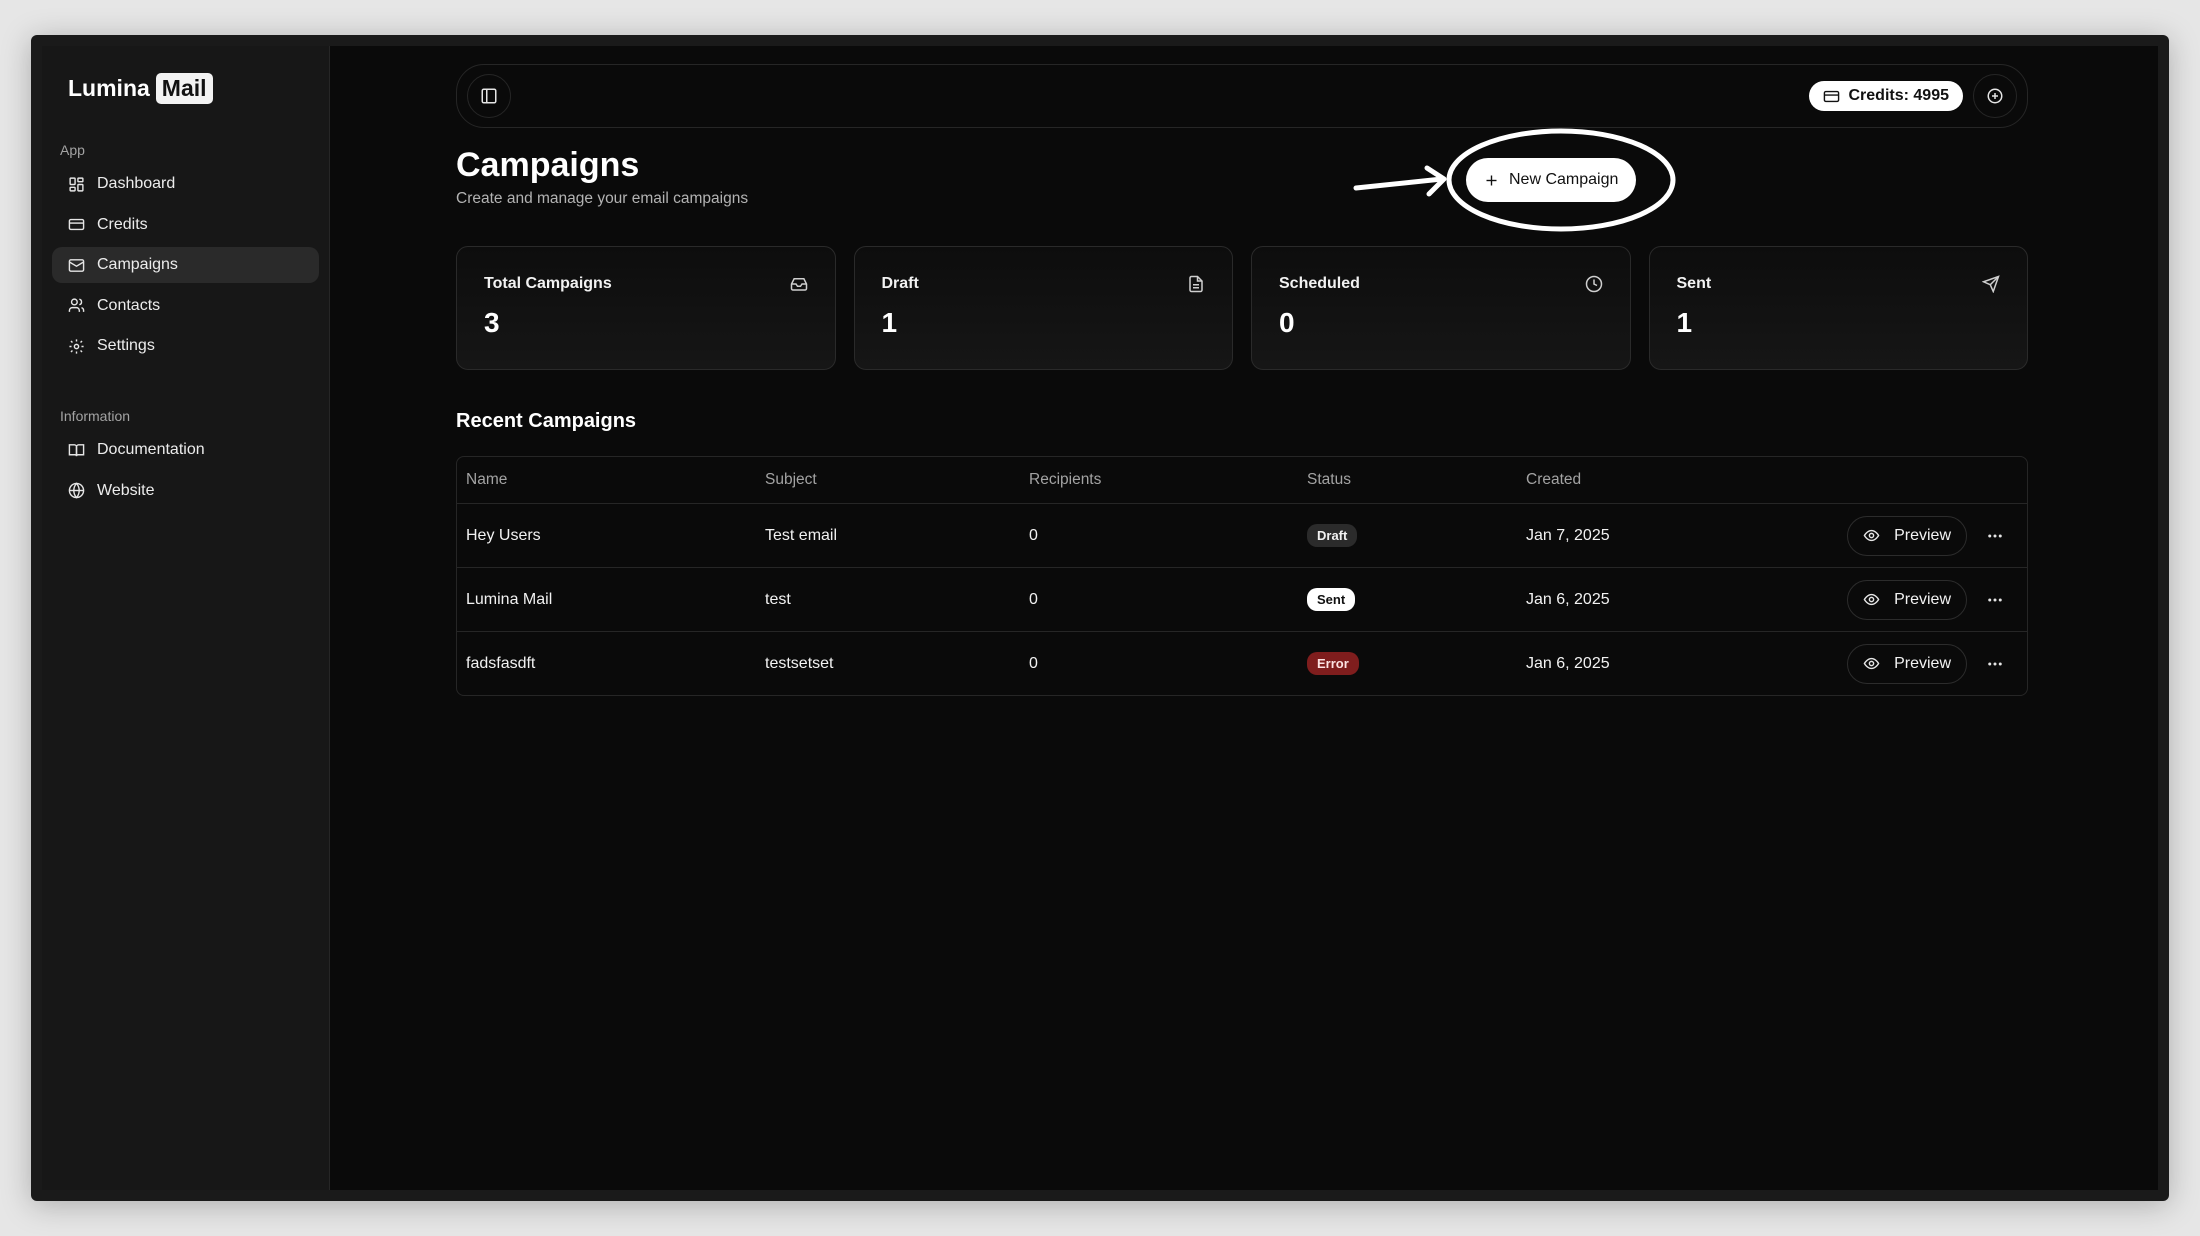 The width and height of the screenshot is (2200, 1236). Describe the element at coordinates (126, 490) in the screenshot. I see `sidebar-item-label: Website` at that location.